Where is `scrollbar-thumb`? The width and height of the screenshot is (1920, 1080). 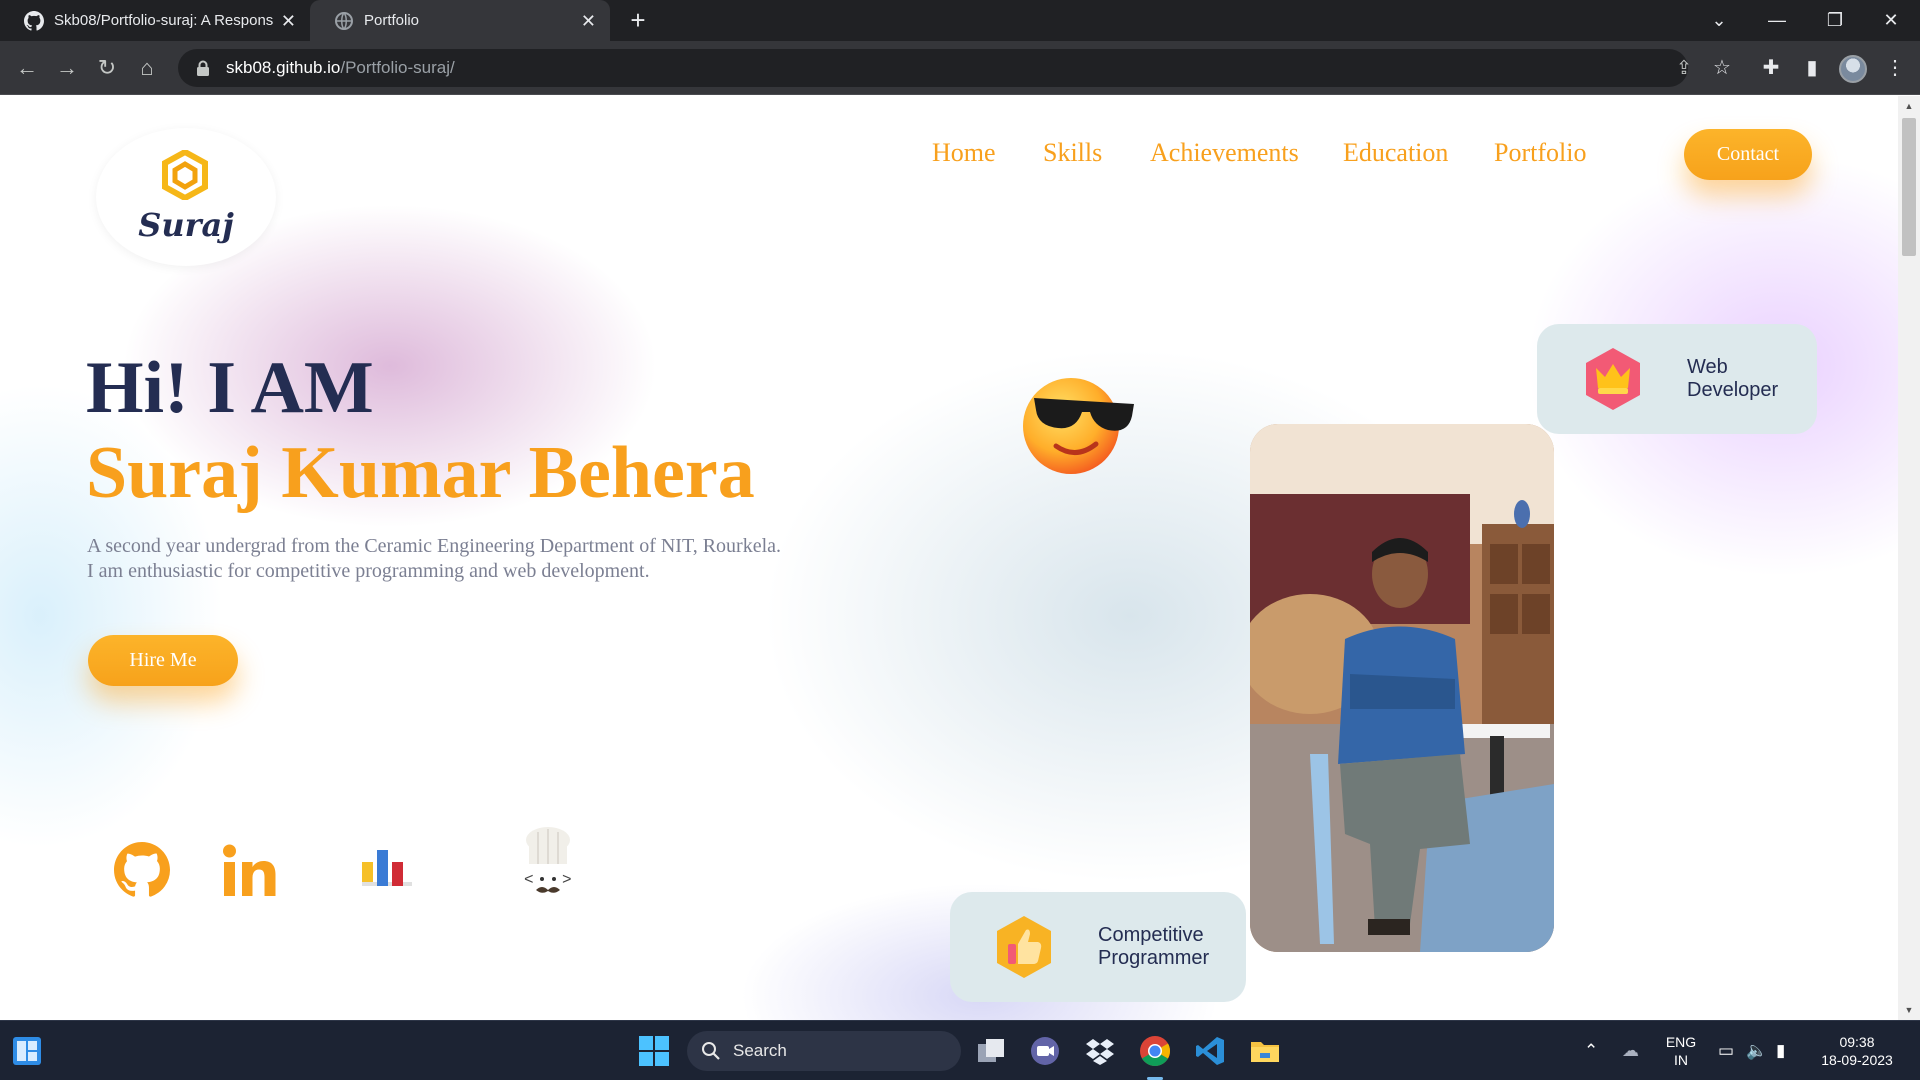
scrollbar-thumb is located at coordinates (1909, 187).